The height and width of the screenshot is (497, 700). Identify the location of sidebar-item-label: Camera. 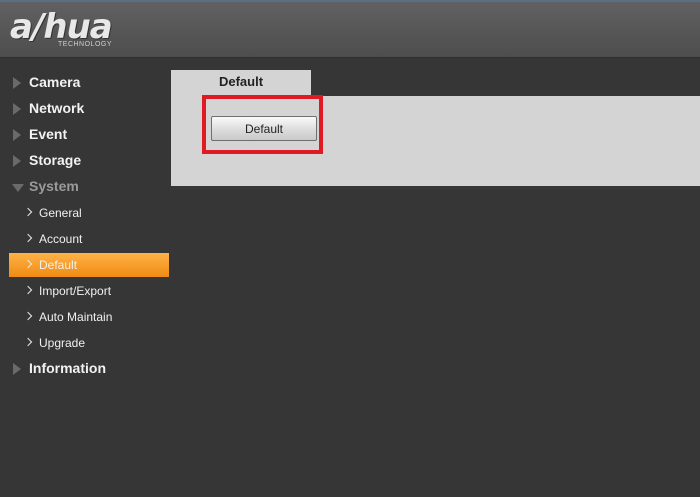
(55, 82).